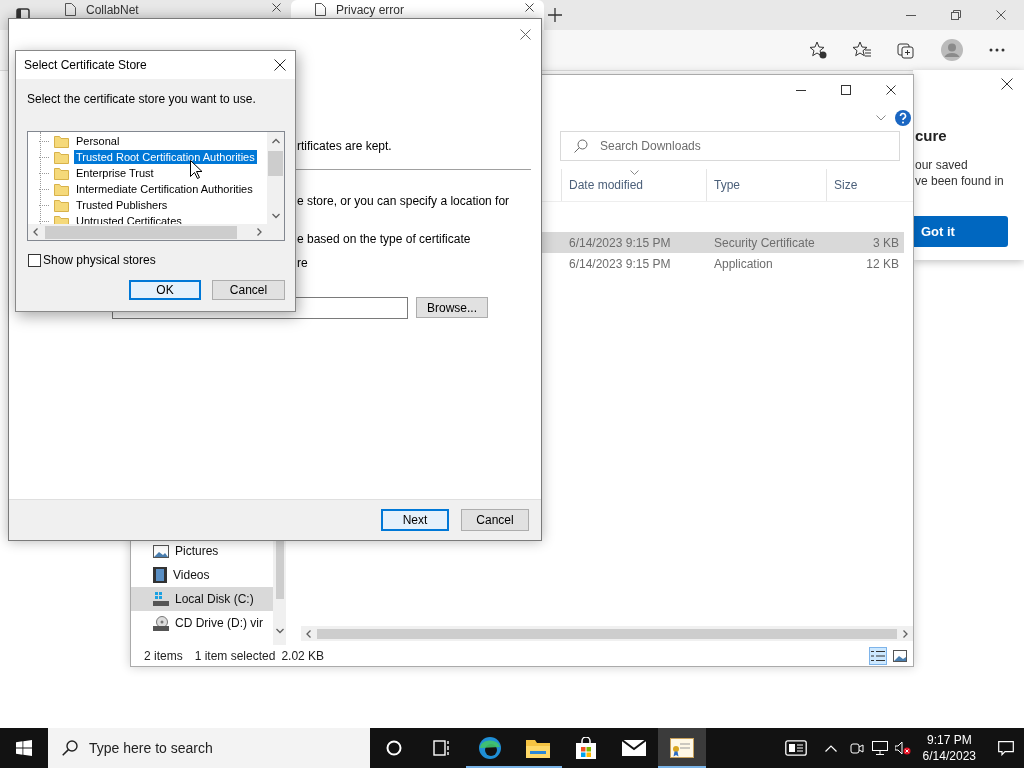  I want to click on nav-item: Local Disk (C:), so click(202, 599).